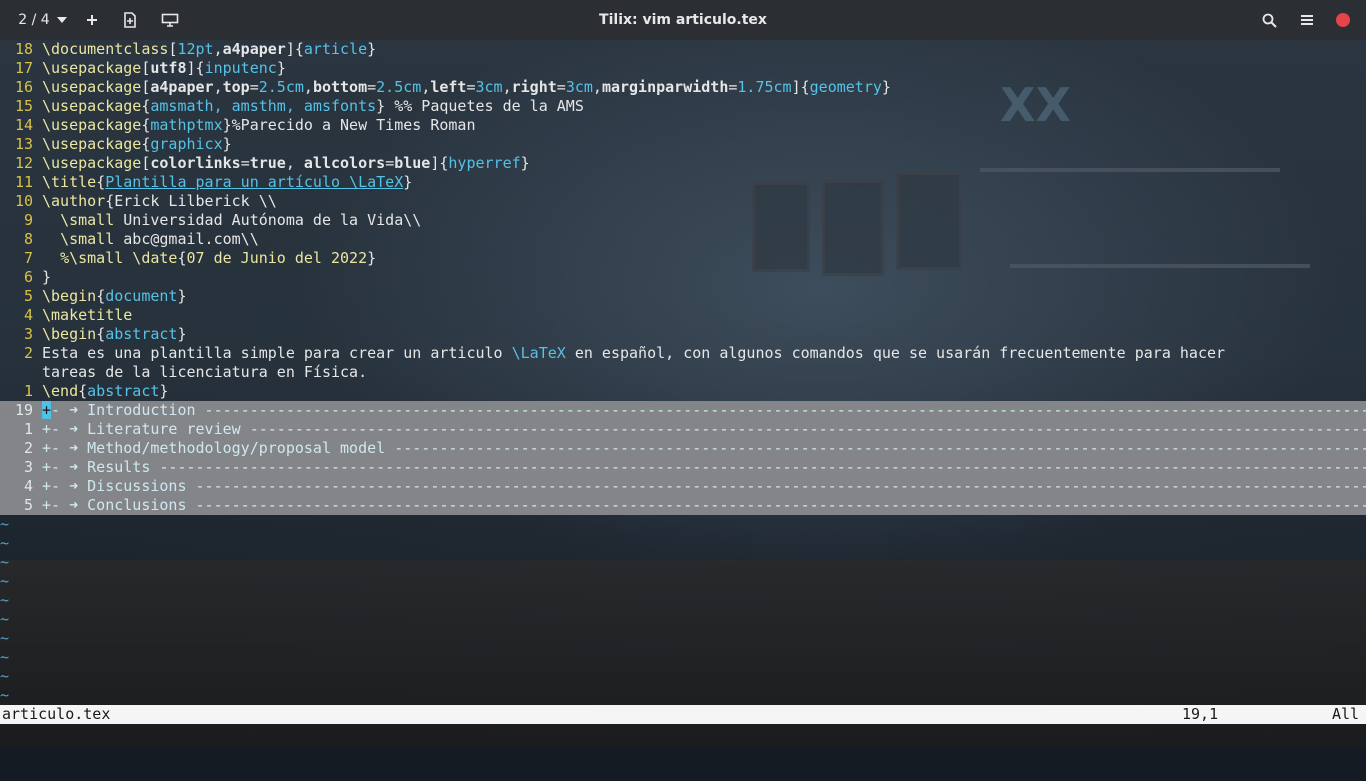 This screenshot has width=1366, height=781. I want to click on code-line: 7 %\small \date{07 de Junio del 2022}, so click(683, 258).